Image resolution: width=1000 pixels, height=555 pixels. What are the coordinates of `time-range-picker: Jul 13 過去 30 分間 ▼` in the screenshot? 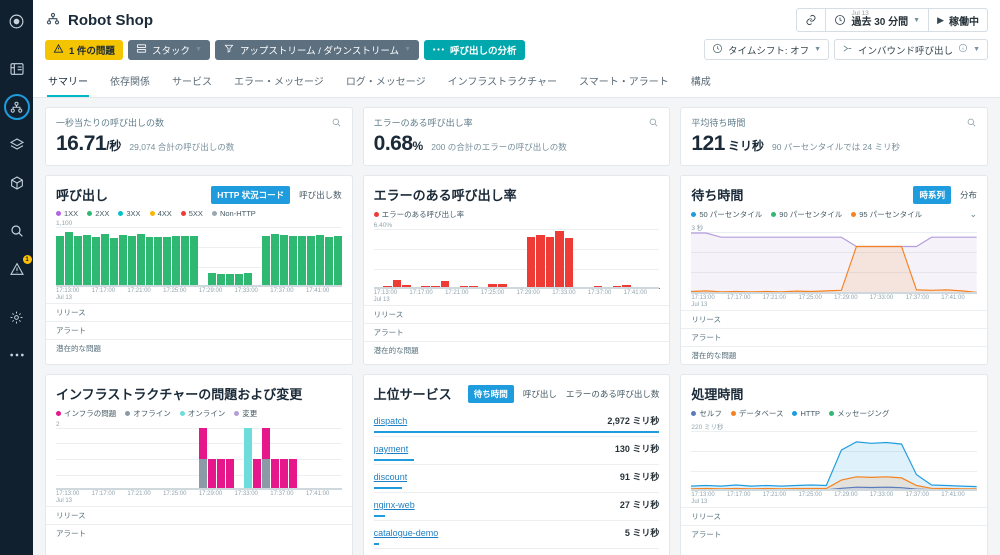 It's located at (878, 20).